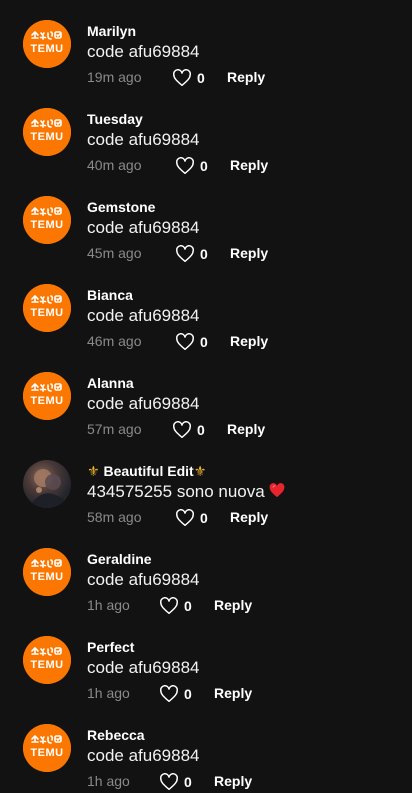  I want to click on comment-meta: 1h ago 0 Reply, so click(237, 694).